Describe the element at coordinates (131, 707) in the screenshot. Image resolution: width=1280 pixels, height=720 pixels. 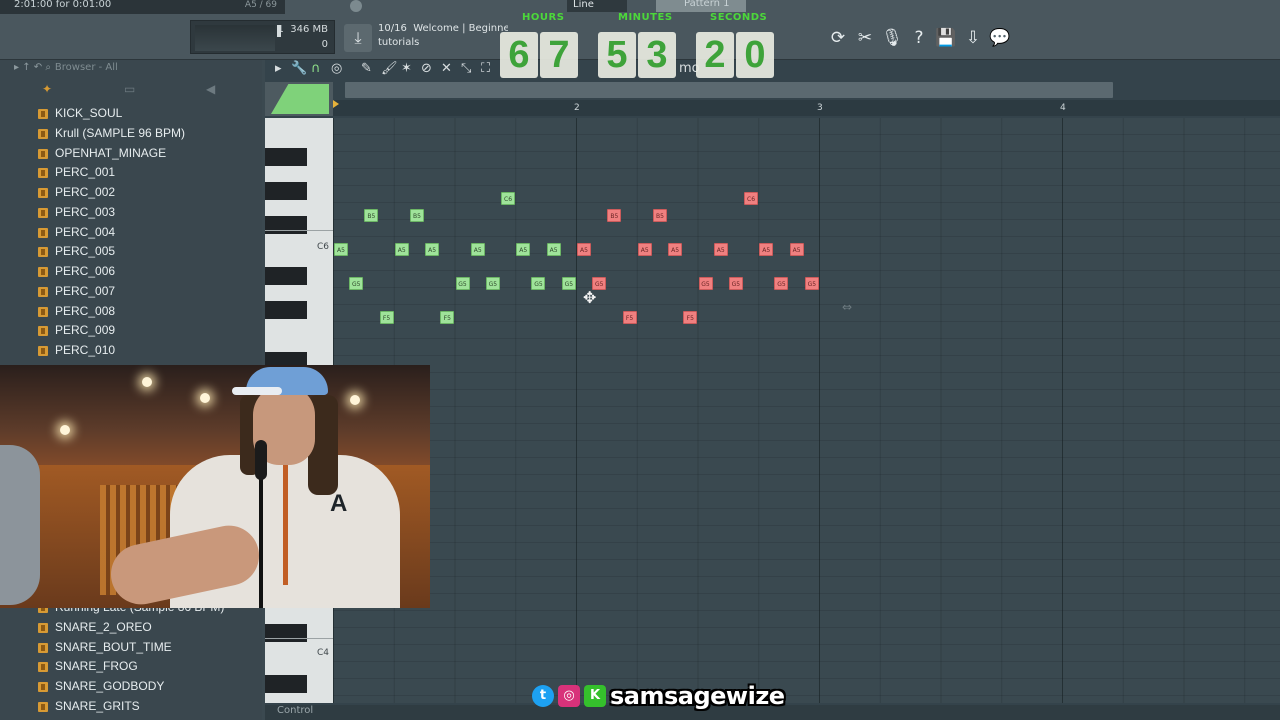
I see `file-item: SNARE_GRITS` at that location.